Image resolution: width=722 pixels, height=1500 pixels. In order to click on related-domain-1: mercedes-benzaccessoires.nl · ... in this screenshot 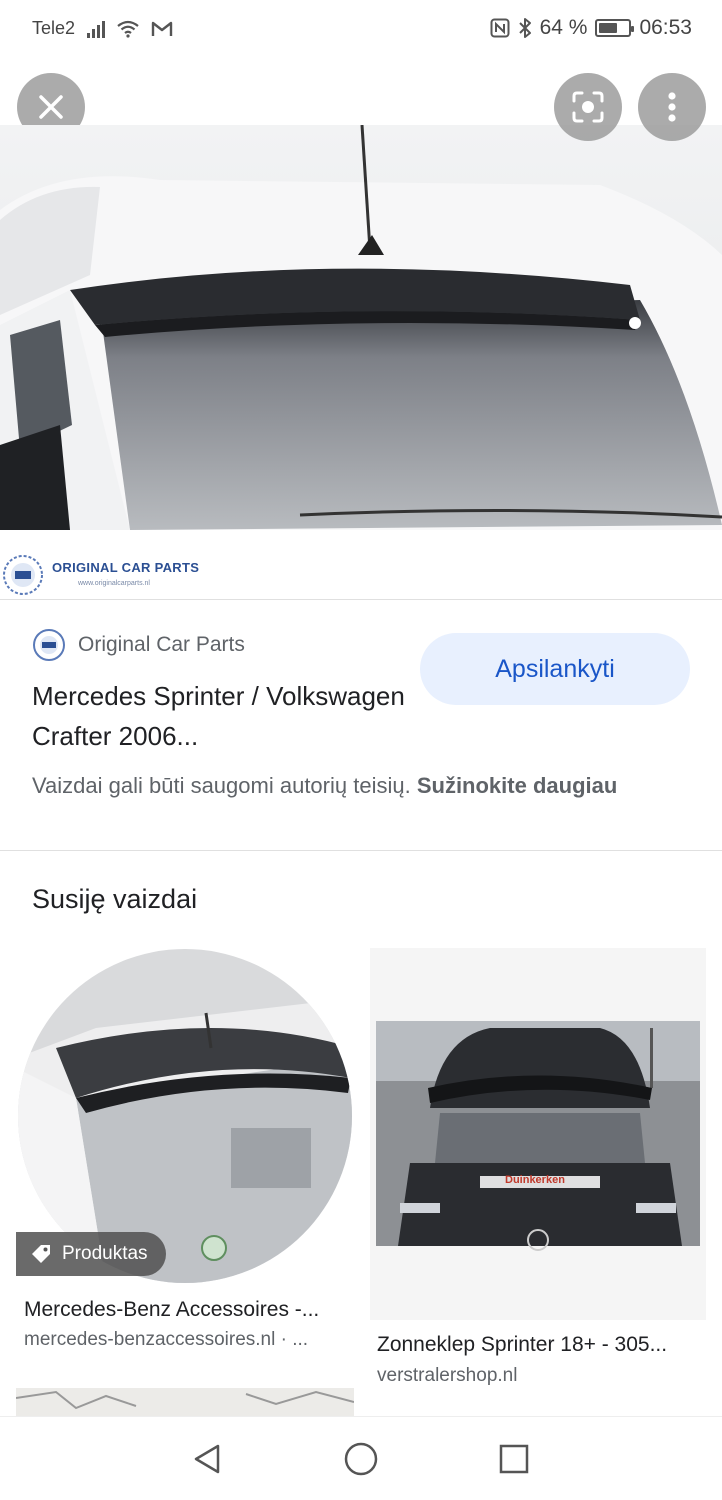, I will do `click(166, 1339)`.